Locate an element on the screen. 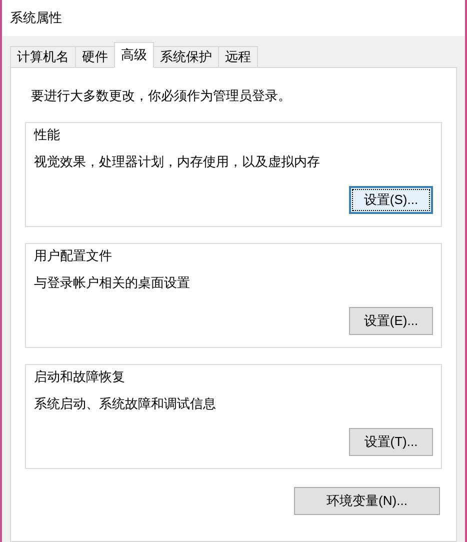 The image size is (467, 542). group-description: 视觉效果，处理器计划，内存使用，以及虚拟内存 is located at coordinates (177, 162).